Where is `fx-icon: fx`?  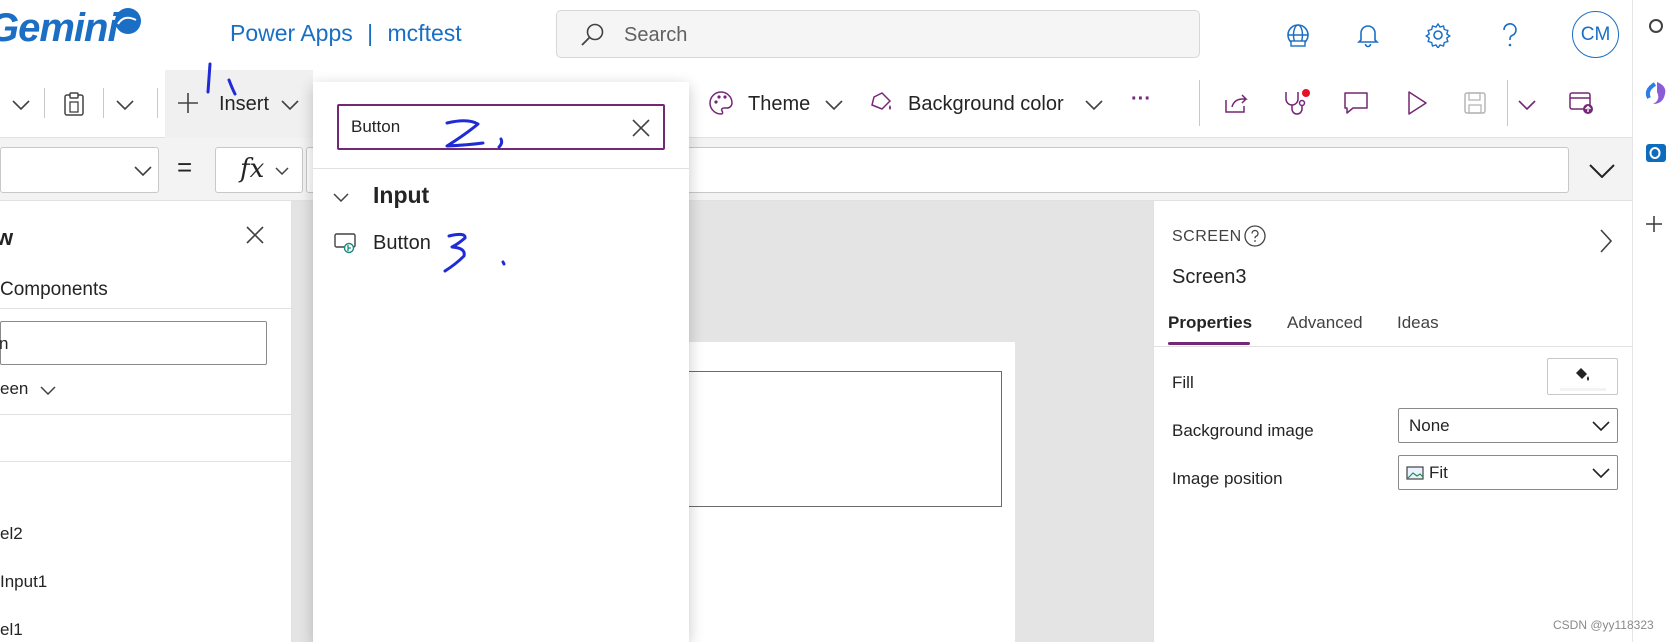
fx-icon: fx is located at coordinates (252, 169).